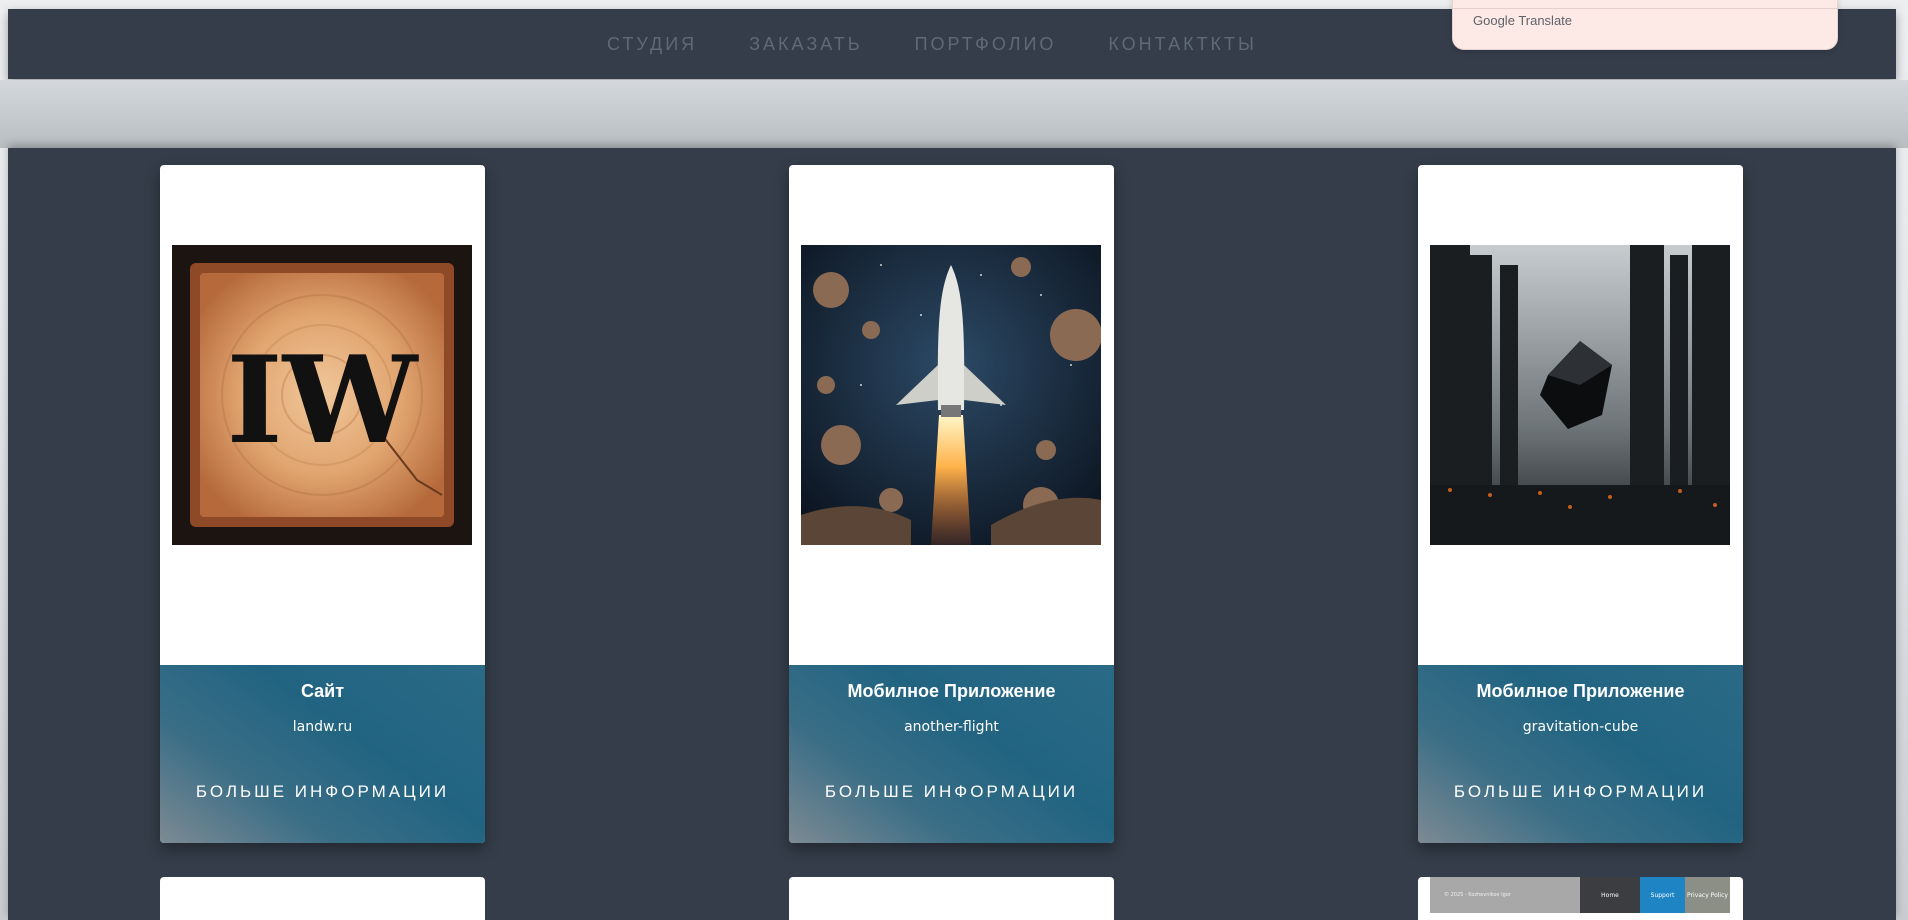  What do you see at coordinates (1580, 727) in the screenshot?
I see `card-subtitle: gravitation-cube` at bounding box center [1580, 727].